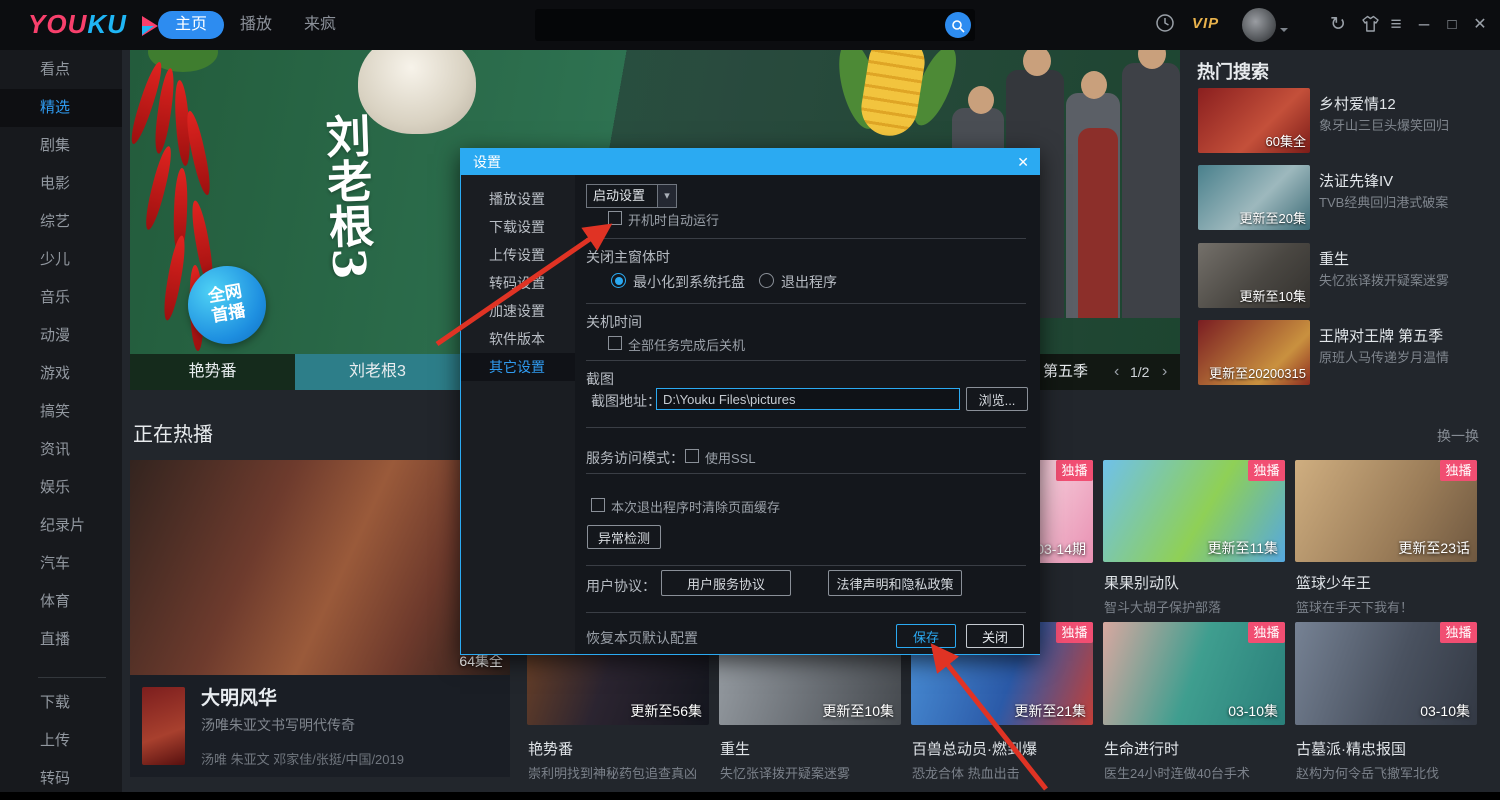 The width and height of the screenshot is (1500, 800). I want to click on video-card-guoguo: 独播 更新至11集 果果别动队 智斗大胡子保护部落, so click(1194, 540).